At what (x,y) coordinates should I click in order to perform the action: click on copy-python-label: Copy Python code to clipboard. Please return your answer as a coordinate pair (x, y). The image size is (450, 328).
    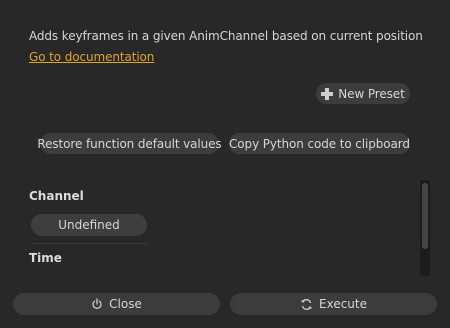
    Looking at the image, I should click on (319, 143).